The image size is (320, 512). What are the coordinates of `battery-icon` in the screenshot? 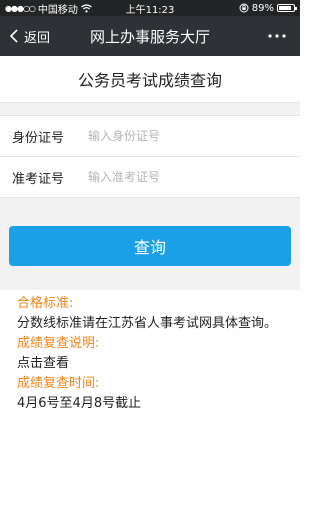 It's located at (287, 8).